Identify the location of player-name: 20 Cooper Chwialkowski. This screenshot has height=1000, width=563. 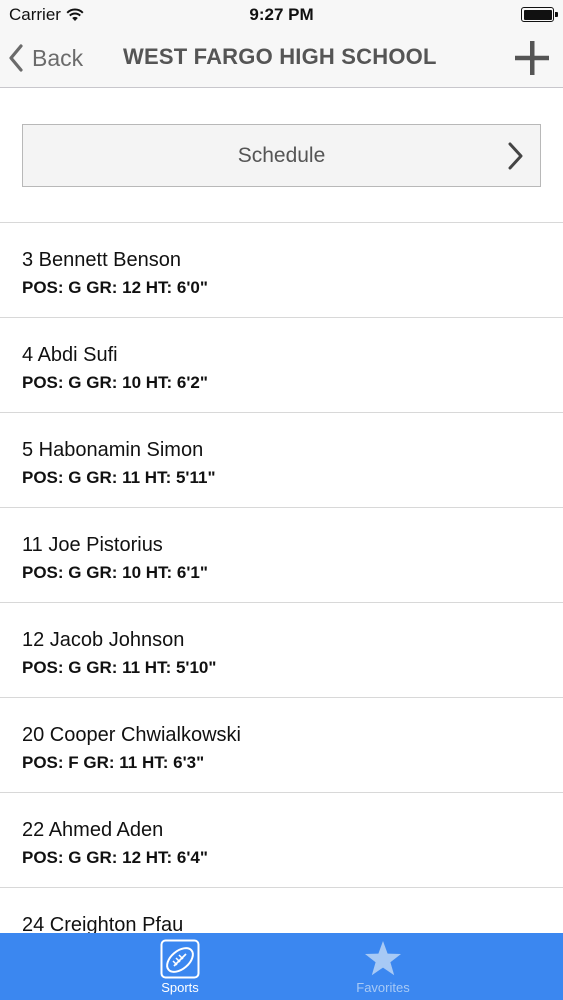
(131, 735).